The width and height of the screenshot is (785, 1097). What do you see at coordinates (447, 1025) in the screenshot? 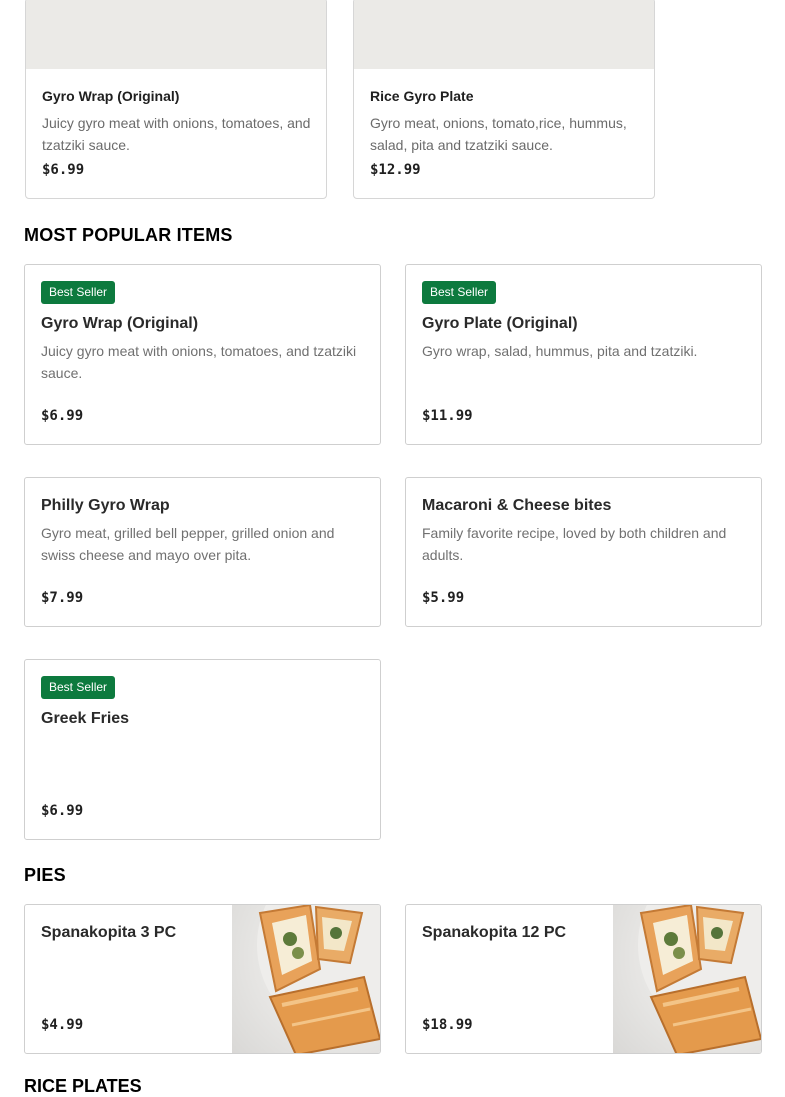
I see `menu-item-price: $18.99` at bounding box center [447, 1025].